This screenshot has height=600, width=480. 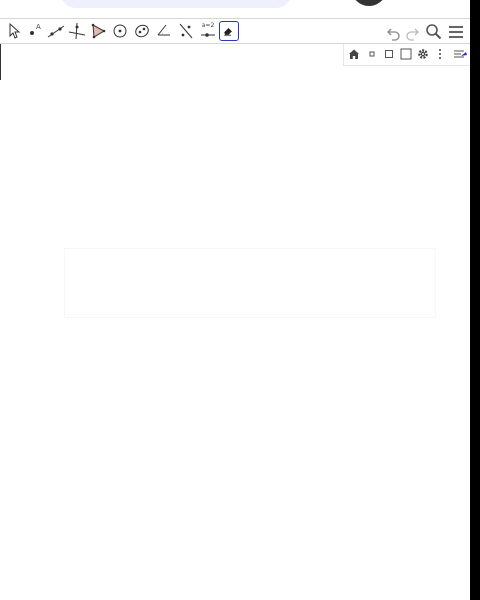 What do you see at coordinates (176, 4) in the screenshot?
I see `top-pill-bar` at bounding box center [176, 4].